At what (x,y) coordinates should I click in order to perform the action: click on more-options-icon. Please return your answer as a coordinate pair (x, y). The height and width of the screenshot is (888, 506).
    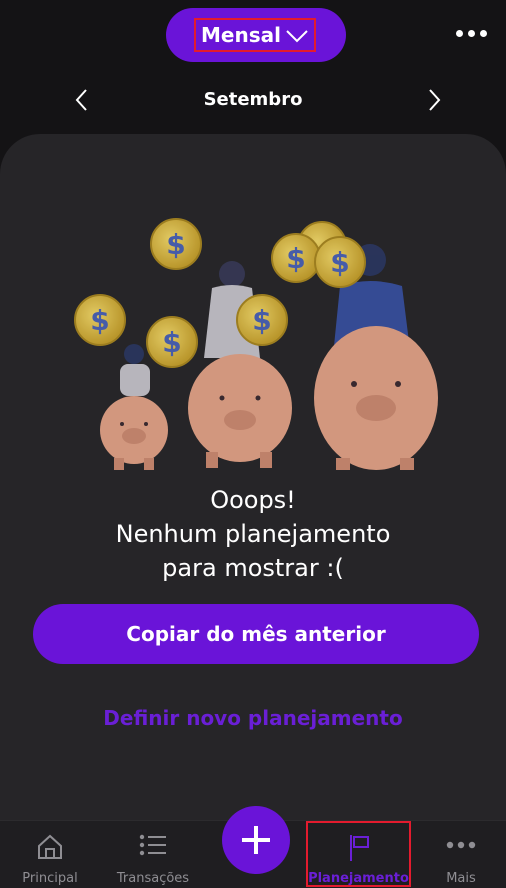
    Looking at the image, I should click on (472, 33).